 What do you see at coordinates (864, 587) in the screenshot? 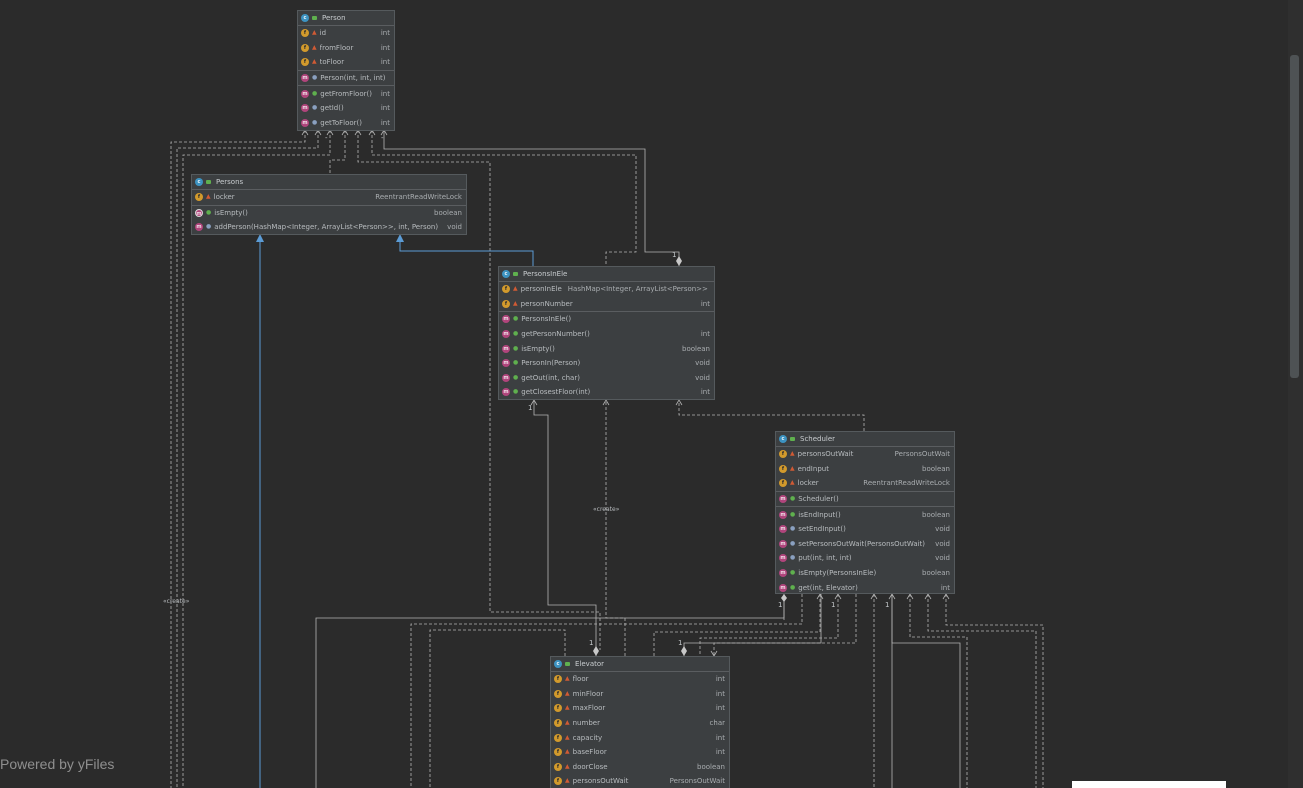
I see `method-row: m ● get(int, Elevator) int` at bounding box center [864, 587].